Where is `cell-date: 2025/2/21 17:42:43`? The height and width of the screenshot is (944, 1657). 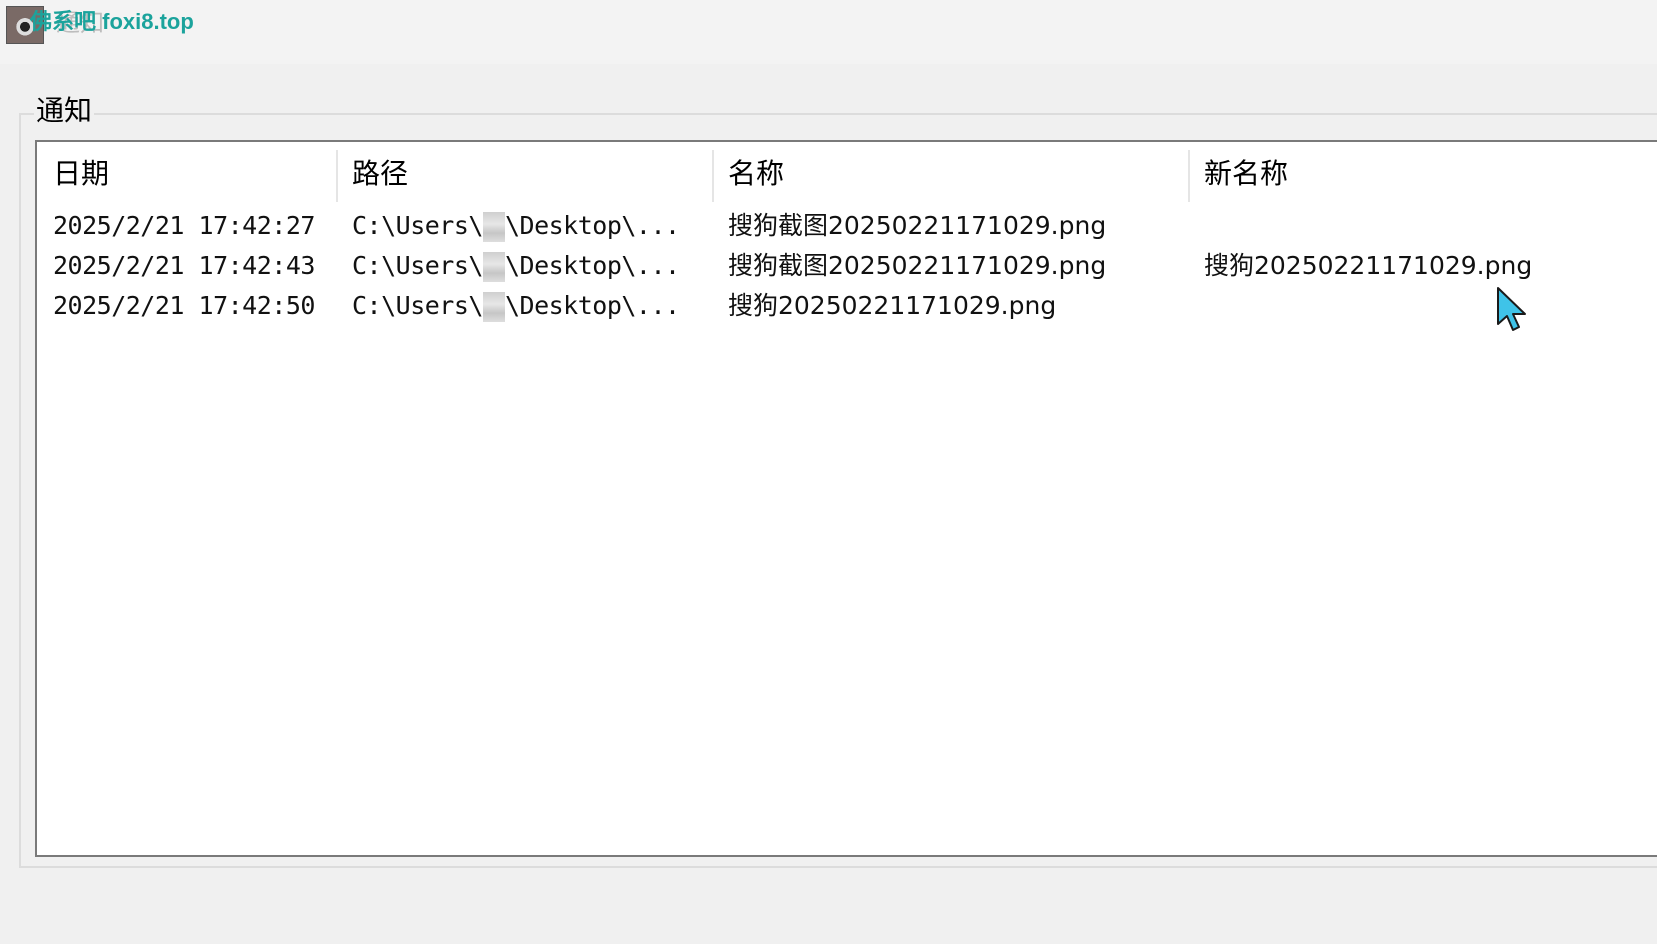
cell-date: 2025/2/21 17:42:43 is located at coordinates (184, 265).